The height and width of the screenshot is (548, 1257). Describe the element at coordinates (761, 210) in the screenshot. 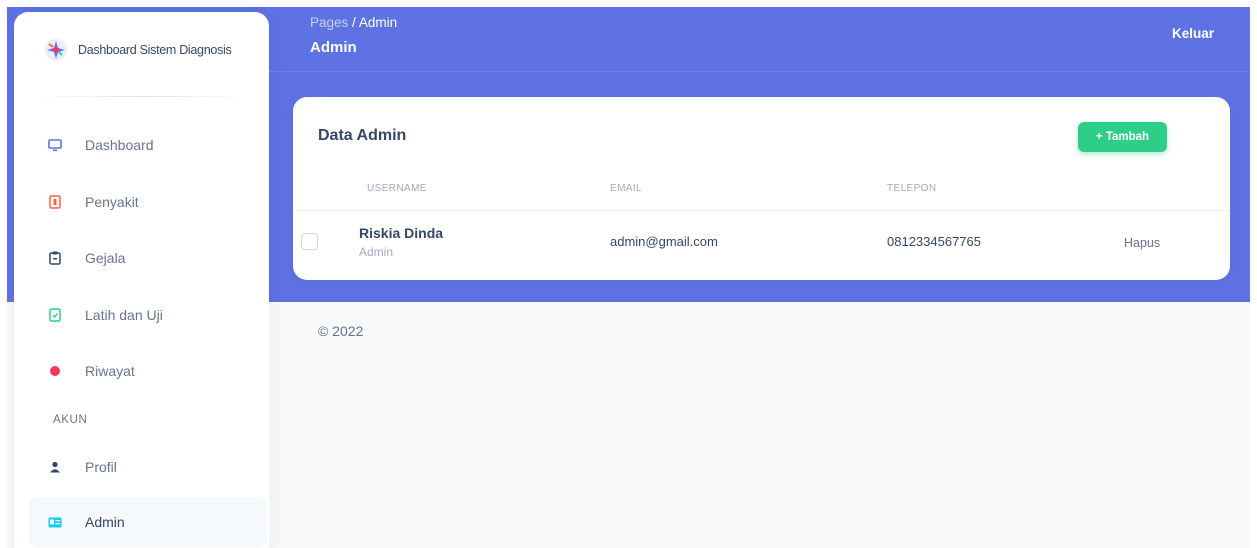

I see `table-divider` at that location.